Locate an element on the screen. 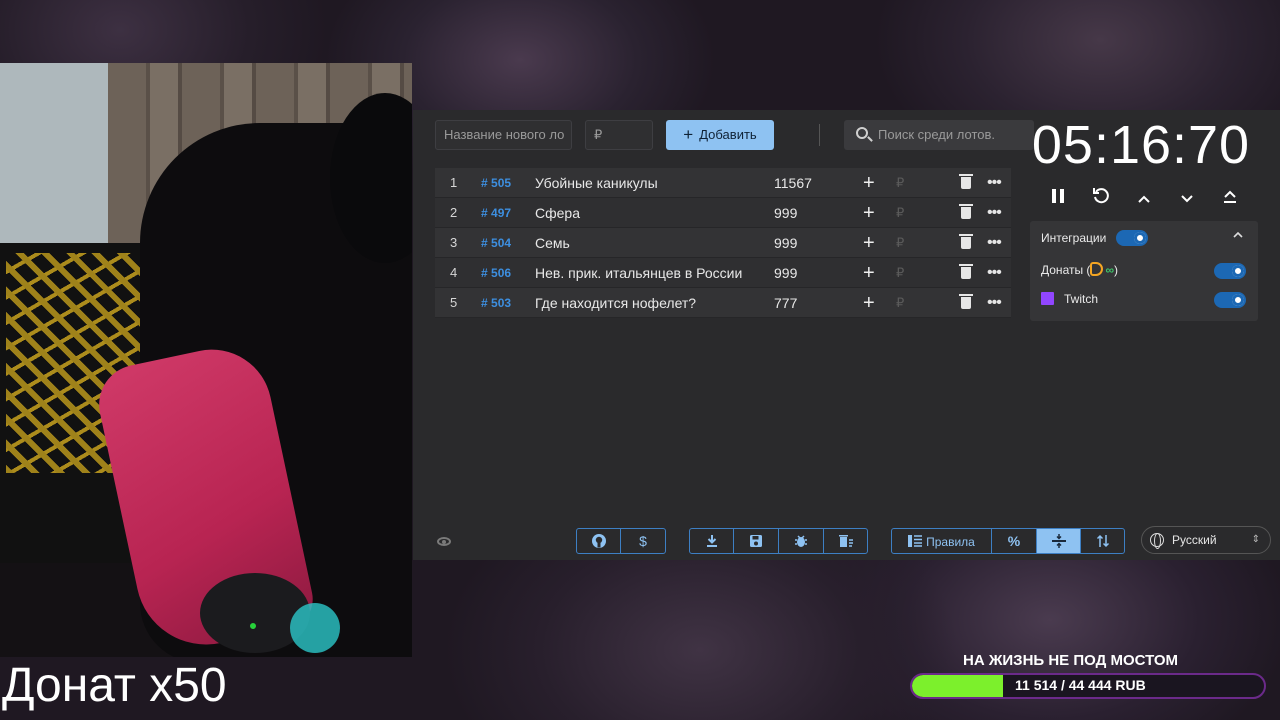 The width and height of the screenshot is (1280, 720). bug-report-button is located at coordinates (801, 541).